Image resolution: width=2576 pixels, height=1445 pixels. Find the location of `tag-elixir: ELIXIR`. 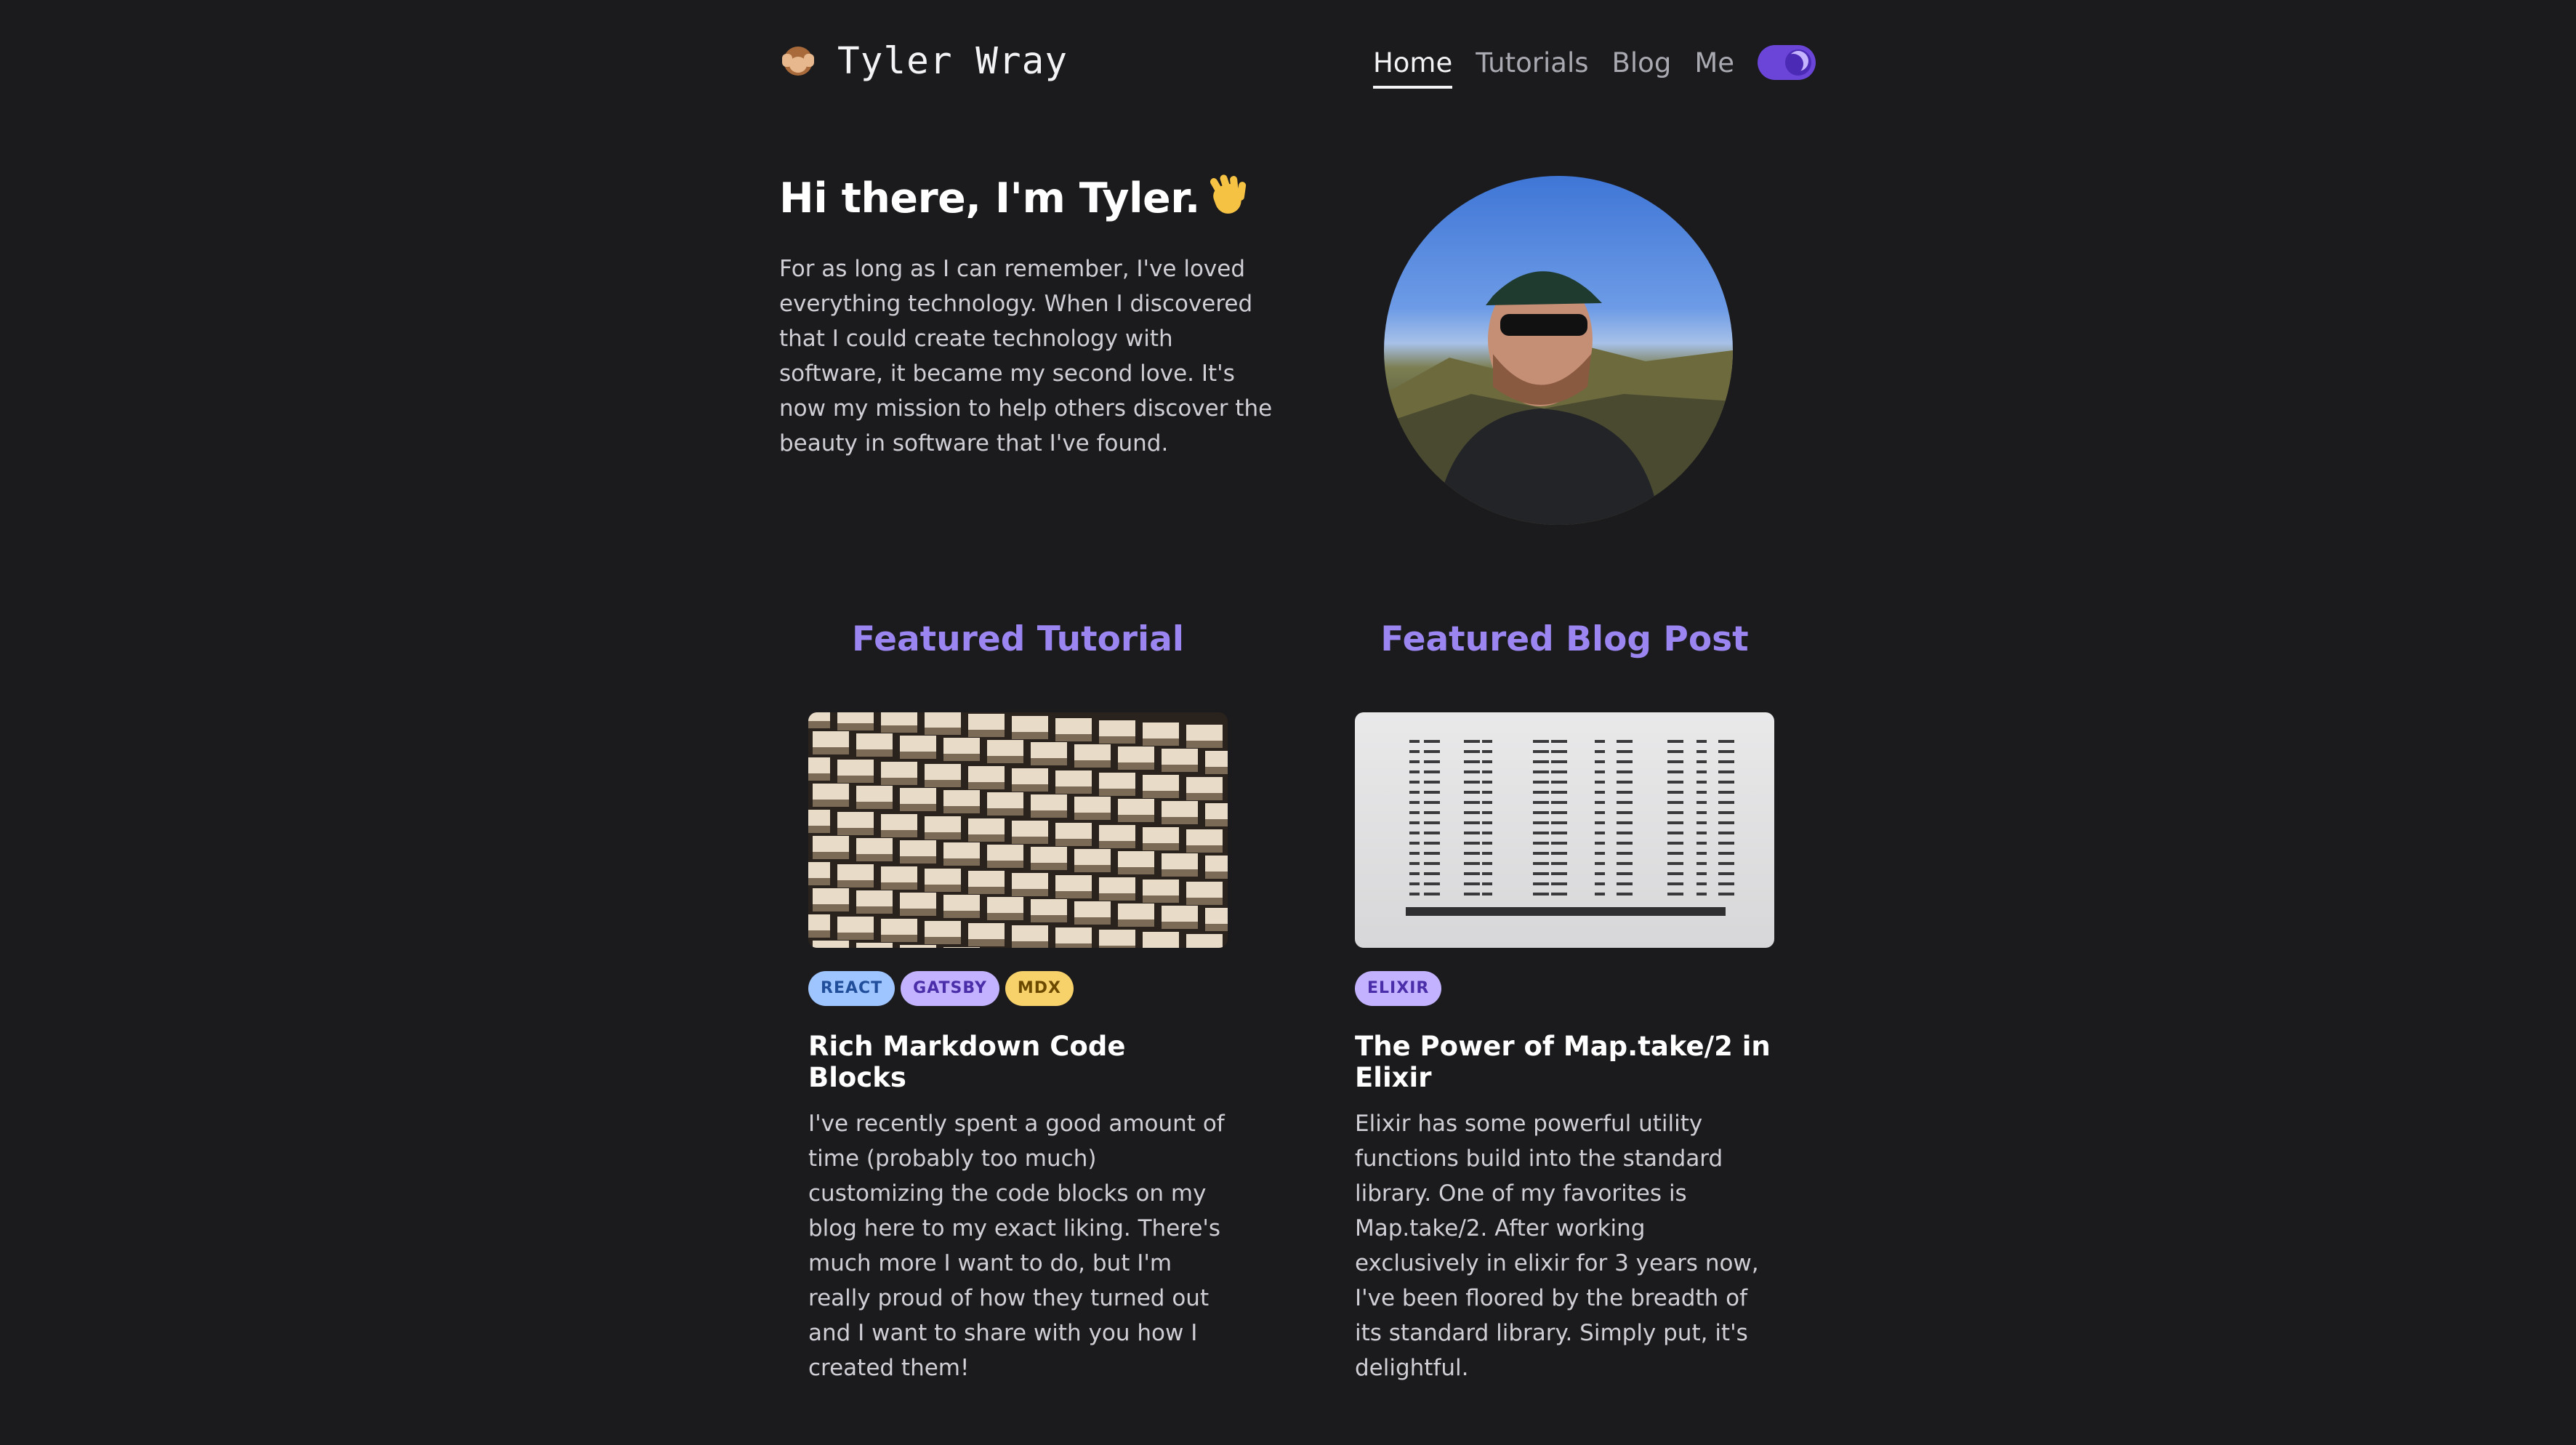

tag-elixir: ELIXIR is located at coordinates (1398, 988).